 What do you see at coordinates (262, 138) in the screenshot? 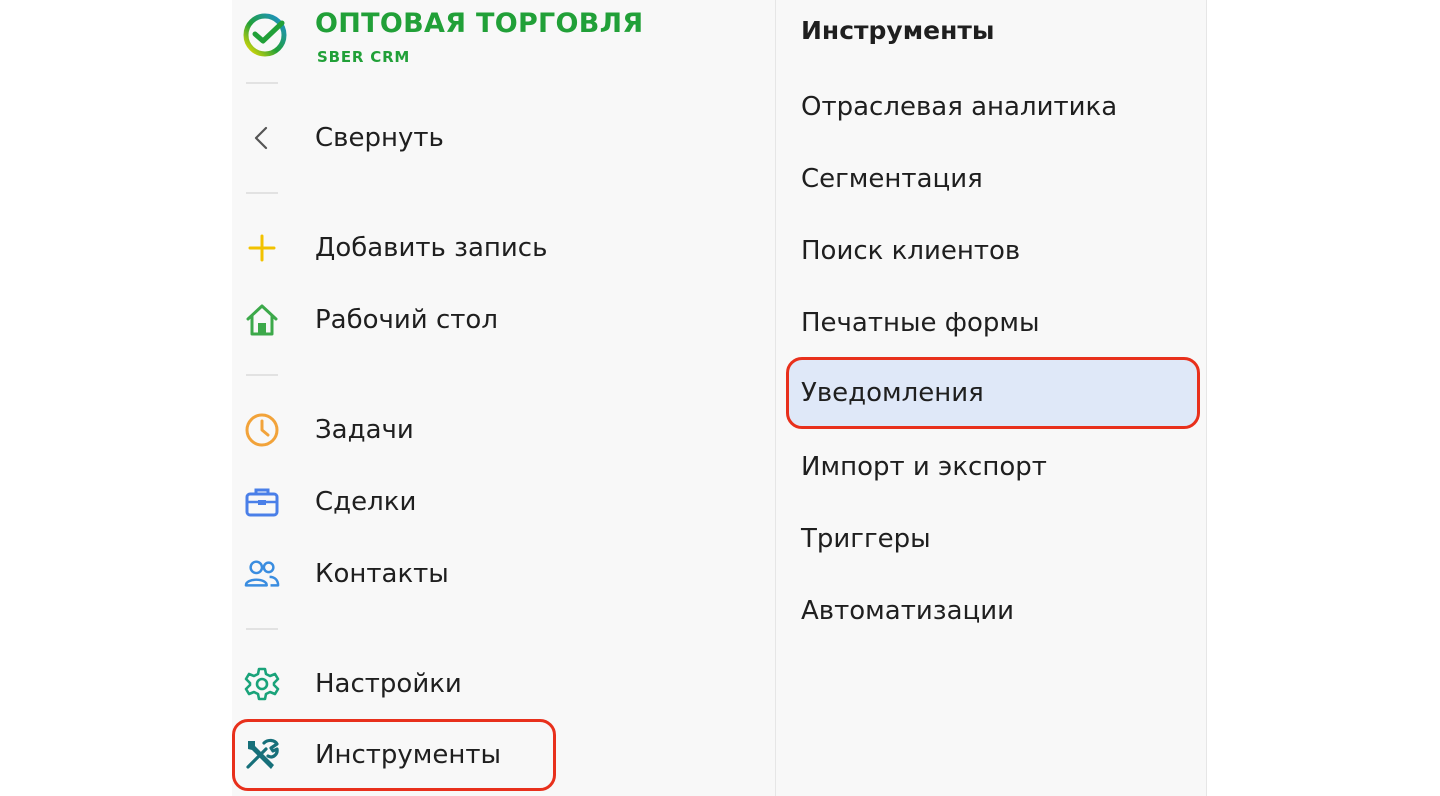
I see `chevron-left-icon` at bounding box center [262, 138].